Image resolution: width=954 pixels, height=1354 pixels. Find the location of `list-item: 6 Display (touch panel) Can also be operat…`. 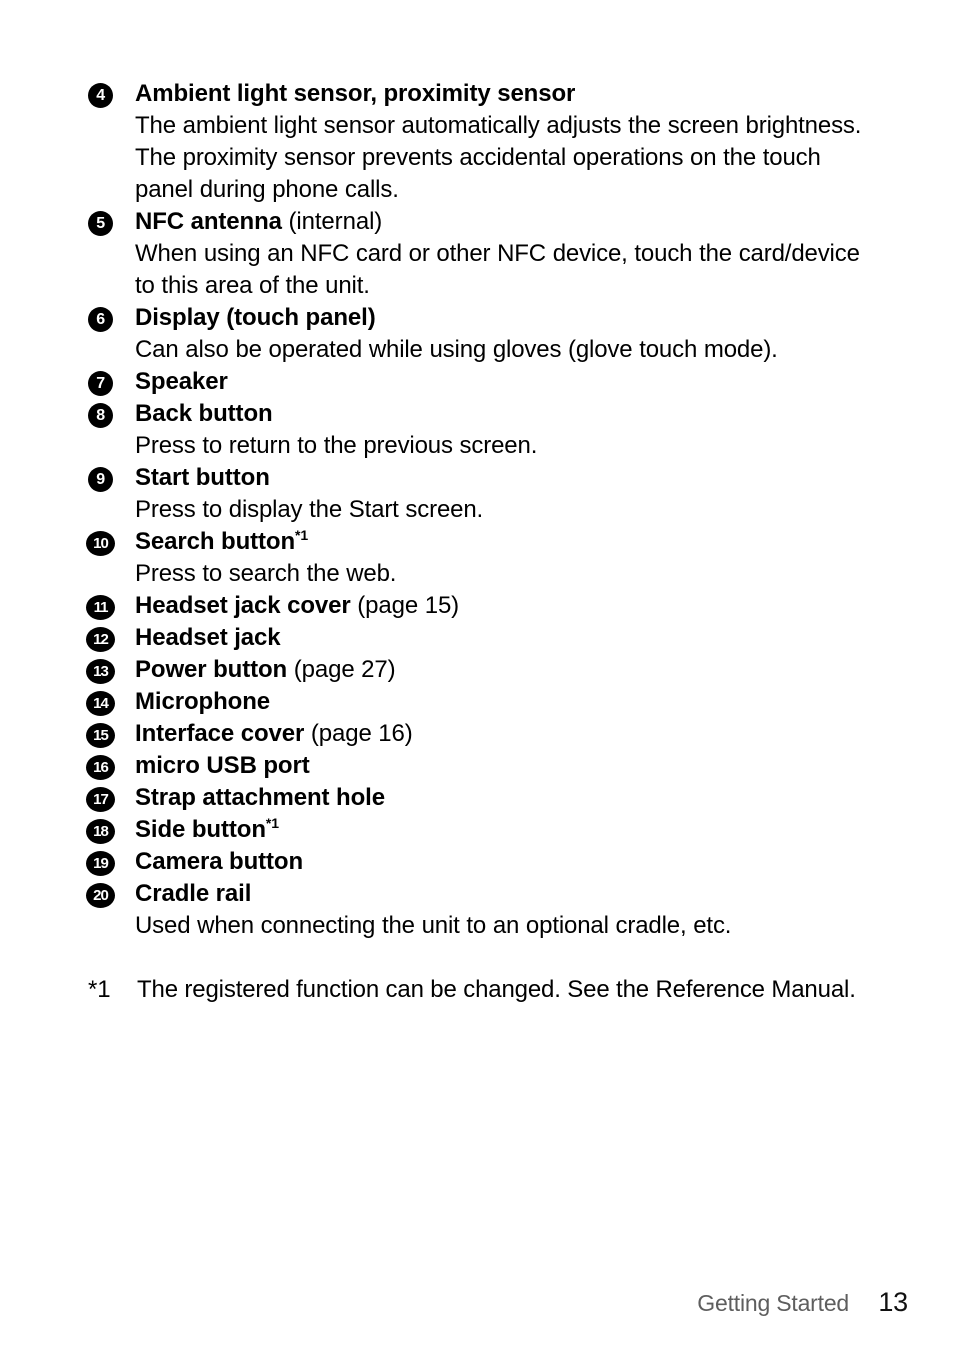

list-item: 6 Display (touch panel) Can also be operat… is located at coordinates (483, 334).